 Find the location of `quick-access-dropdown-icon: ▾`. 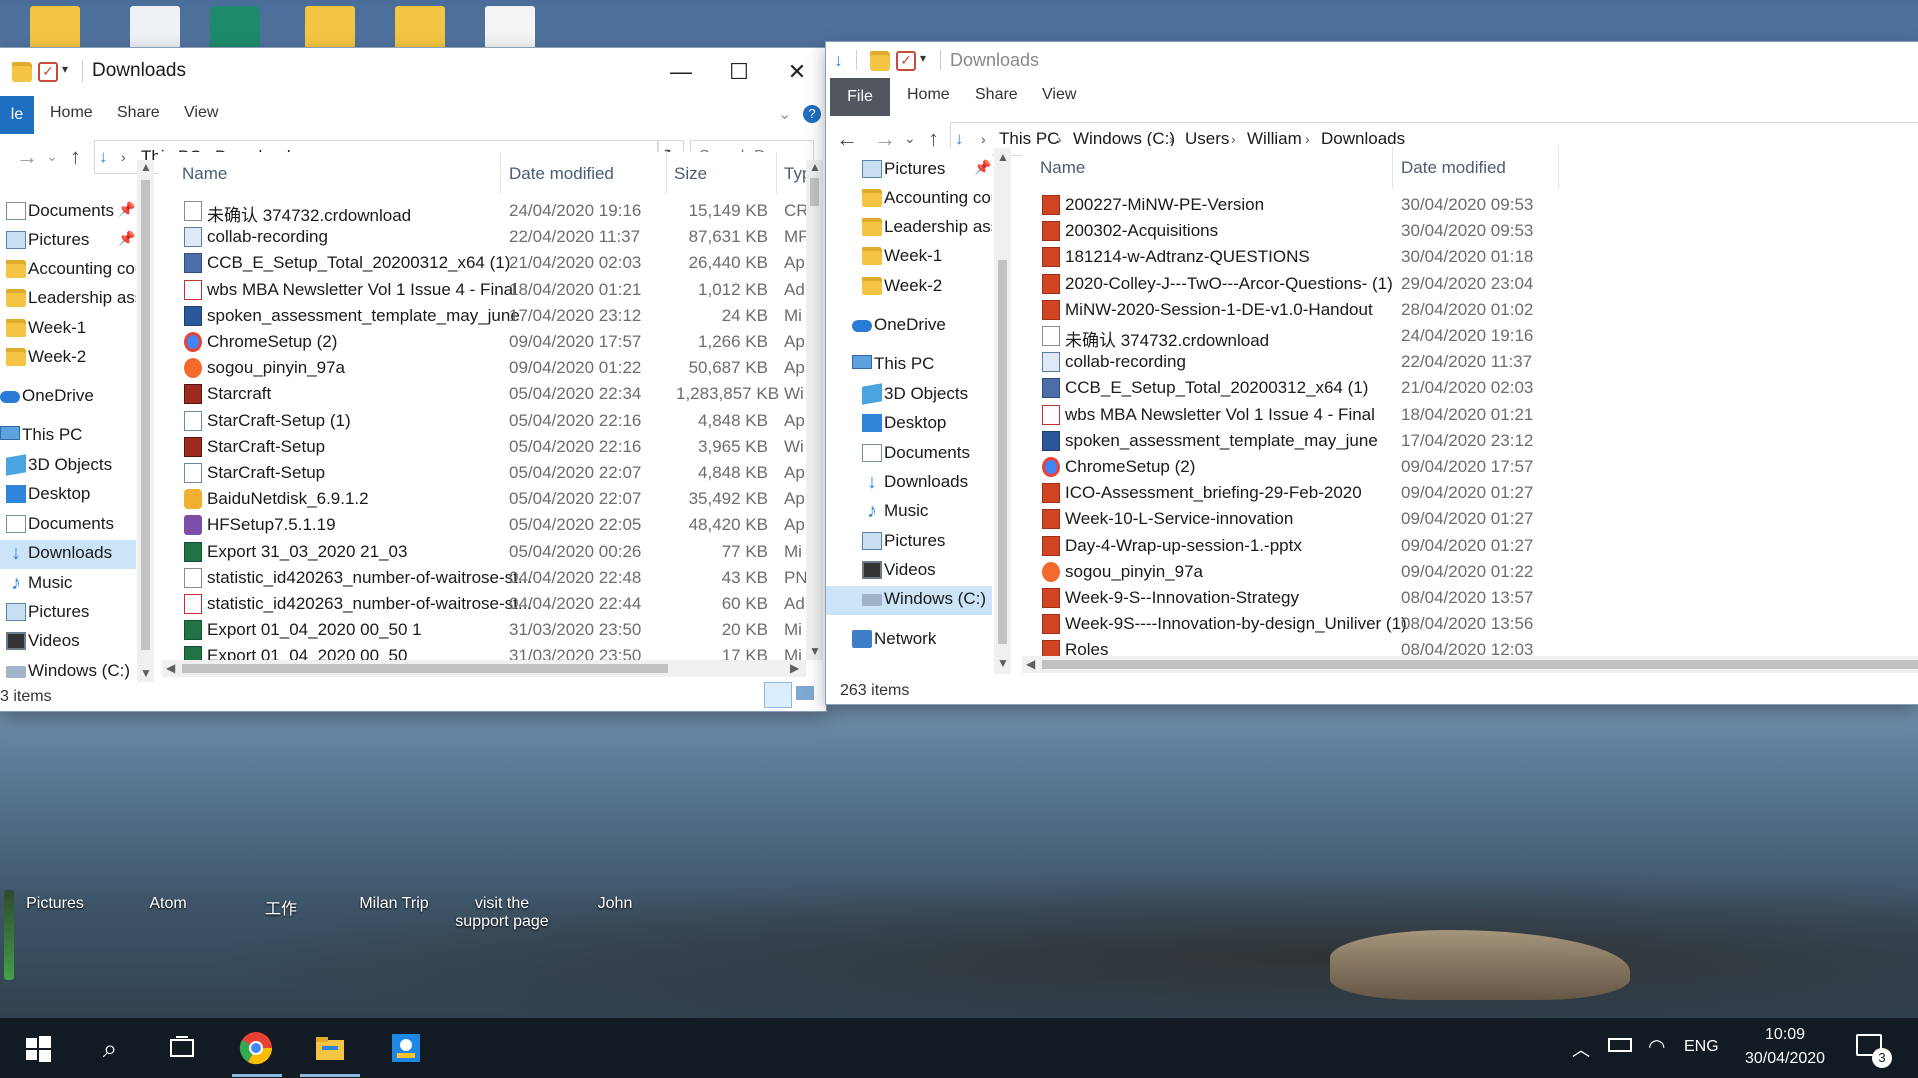

quick-access-dropdown-icon: ▾ is located at coordinates (72, 72).